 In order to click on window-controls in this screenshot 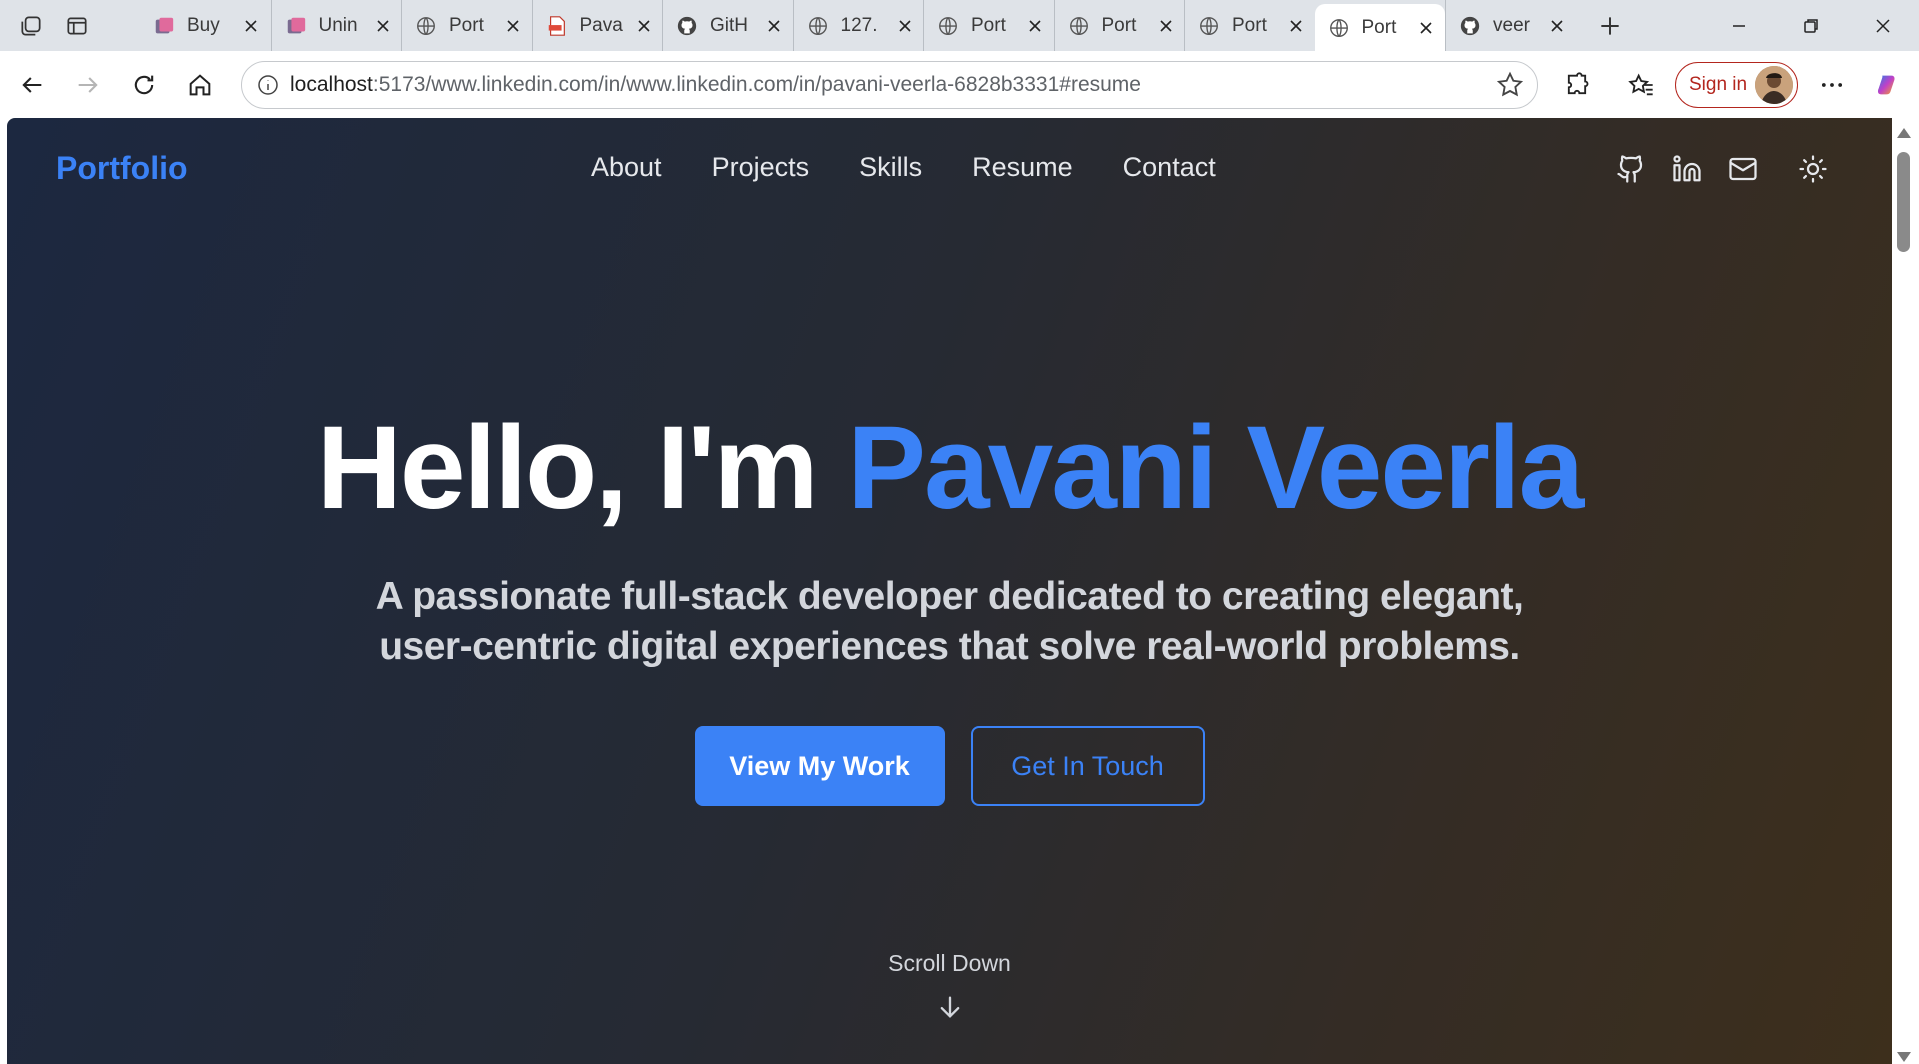, I will do `click(1811, 25)`.